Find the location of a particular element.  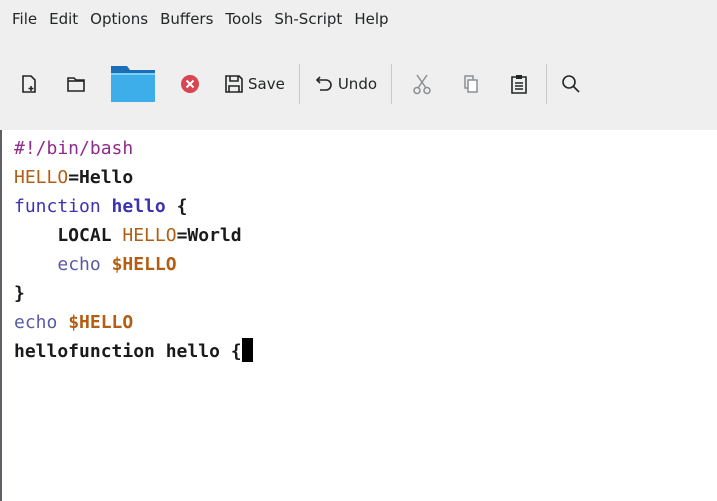

new-file-icon is located at coordinates (29, 84).